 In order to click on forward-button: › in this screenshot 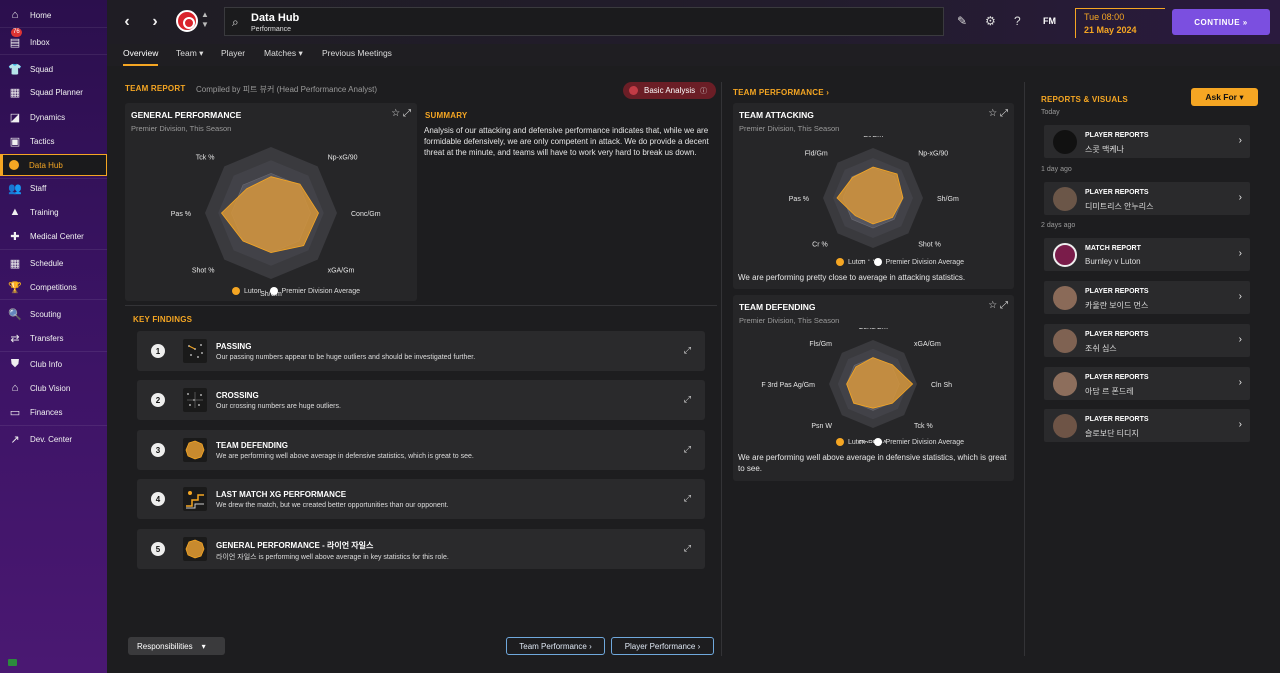, I will do `click(155, 22)`.